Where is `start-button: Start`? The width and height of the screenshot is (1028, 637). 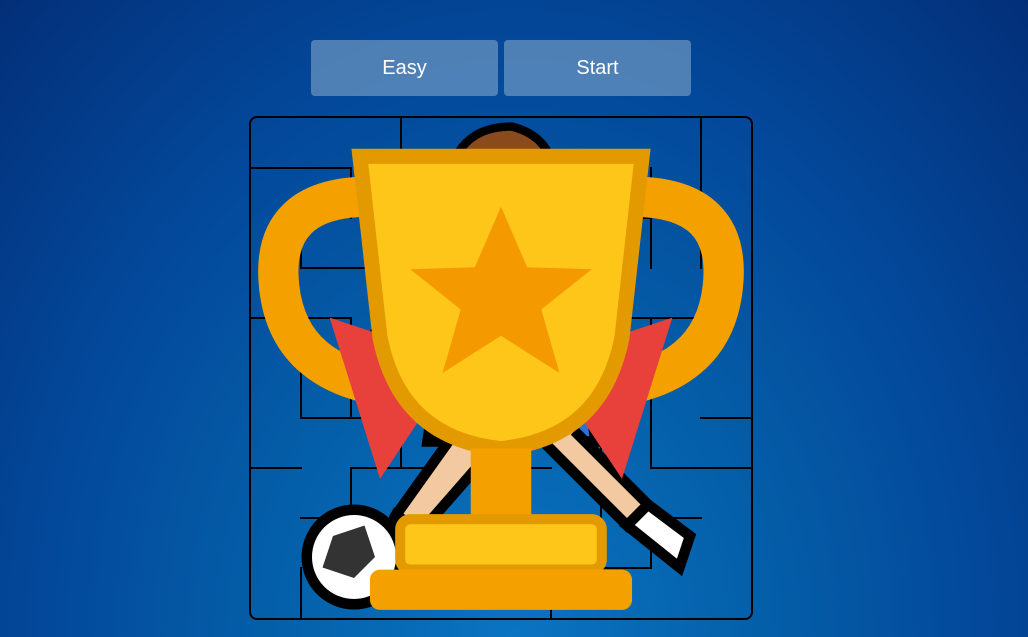
start-button: Start is located at coordinates (597, 68).